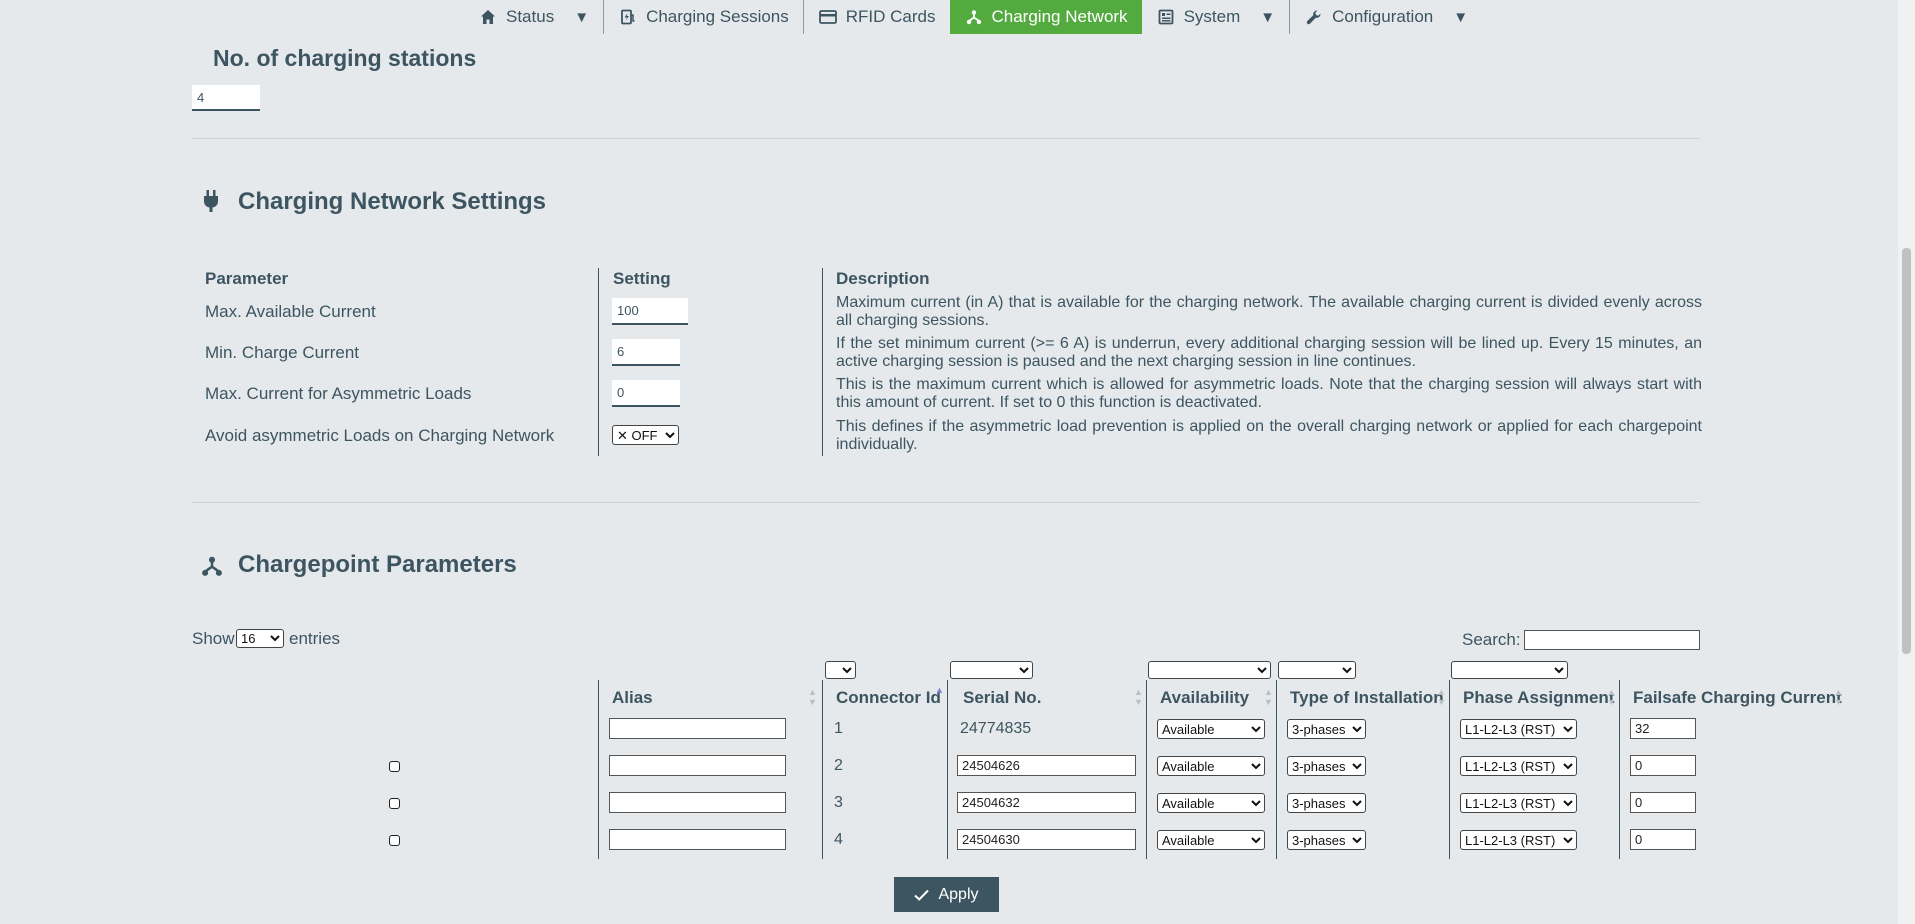 The height and width of the screenshot is (924, 1915). I want to click on header-setting: Setting, so click(642, 278).